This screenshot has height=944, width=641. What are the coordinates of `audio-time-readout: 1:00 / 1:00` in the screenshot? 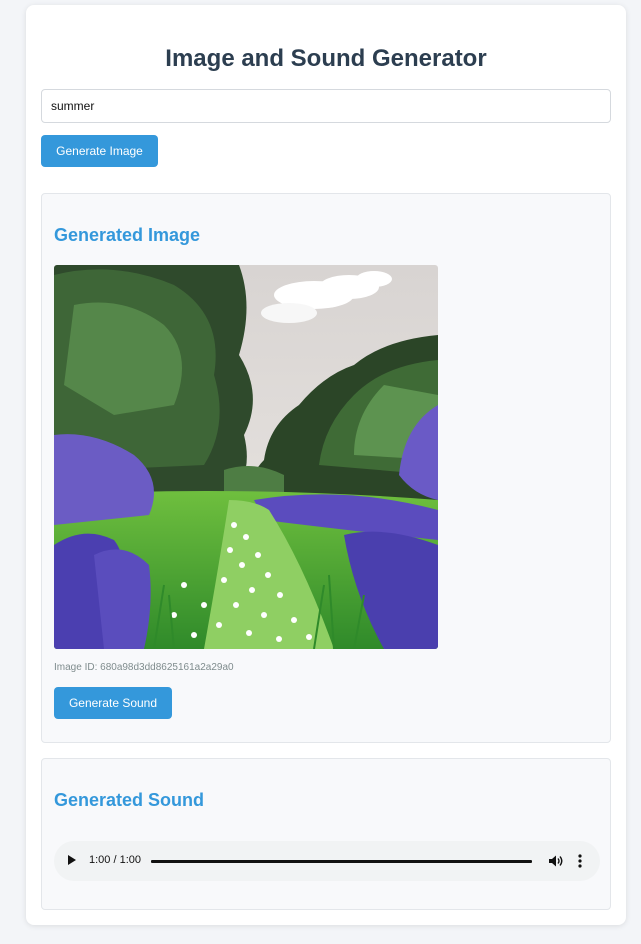 It's located at (115, 860).